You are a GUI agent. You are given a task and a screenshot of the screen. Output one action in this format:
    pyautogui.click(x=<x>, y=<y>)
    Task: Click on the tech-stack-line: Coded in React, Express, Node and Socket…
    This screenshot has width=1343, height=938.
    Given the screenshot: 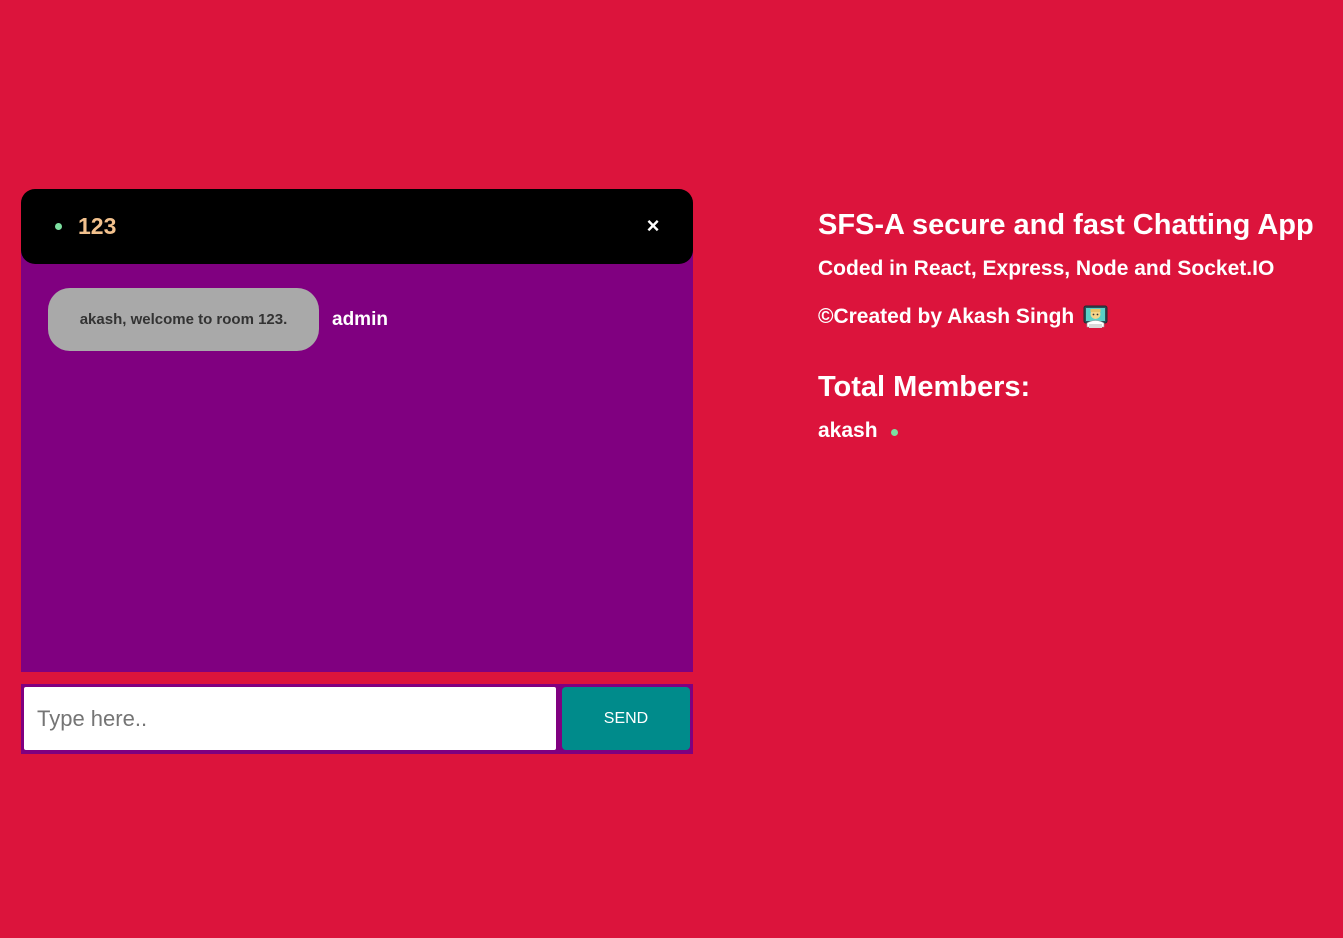 What is the action you would take?
    pyautogui.click(x=1046, y=268)
    